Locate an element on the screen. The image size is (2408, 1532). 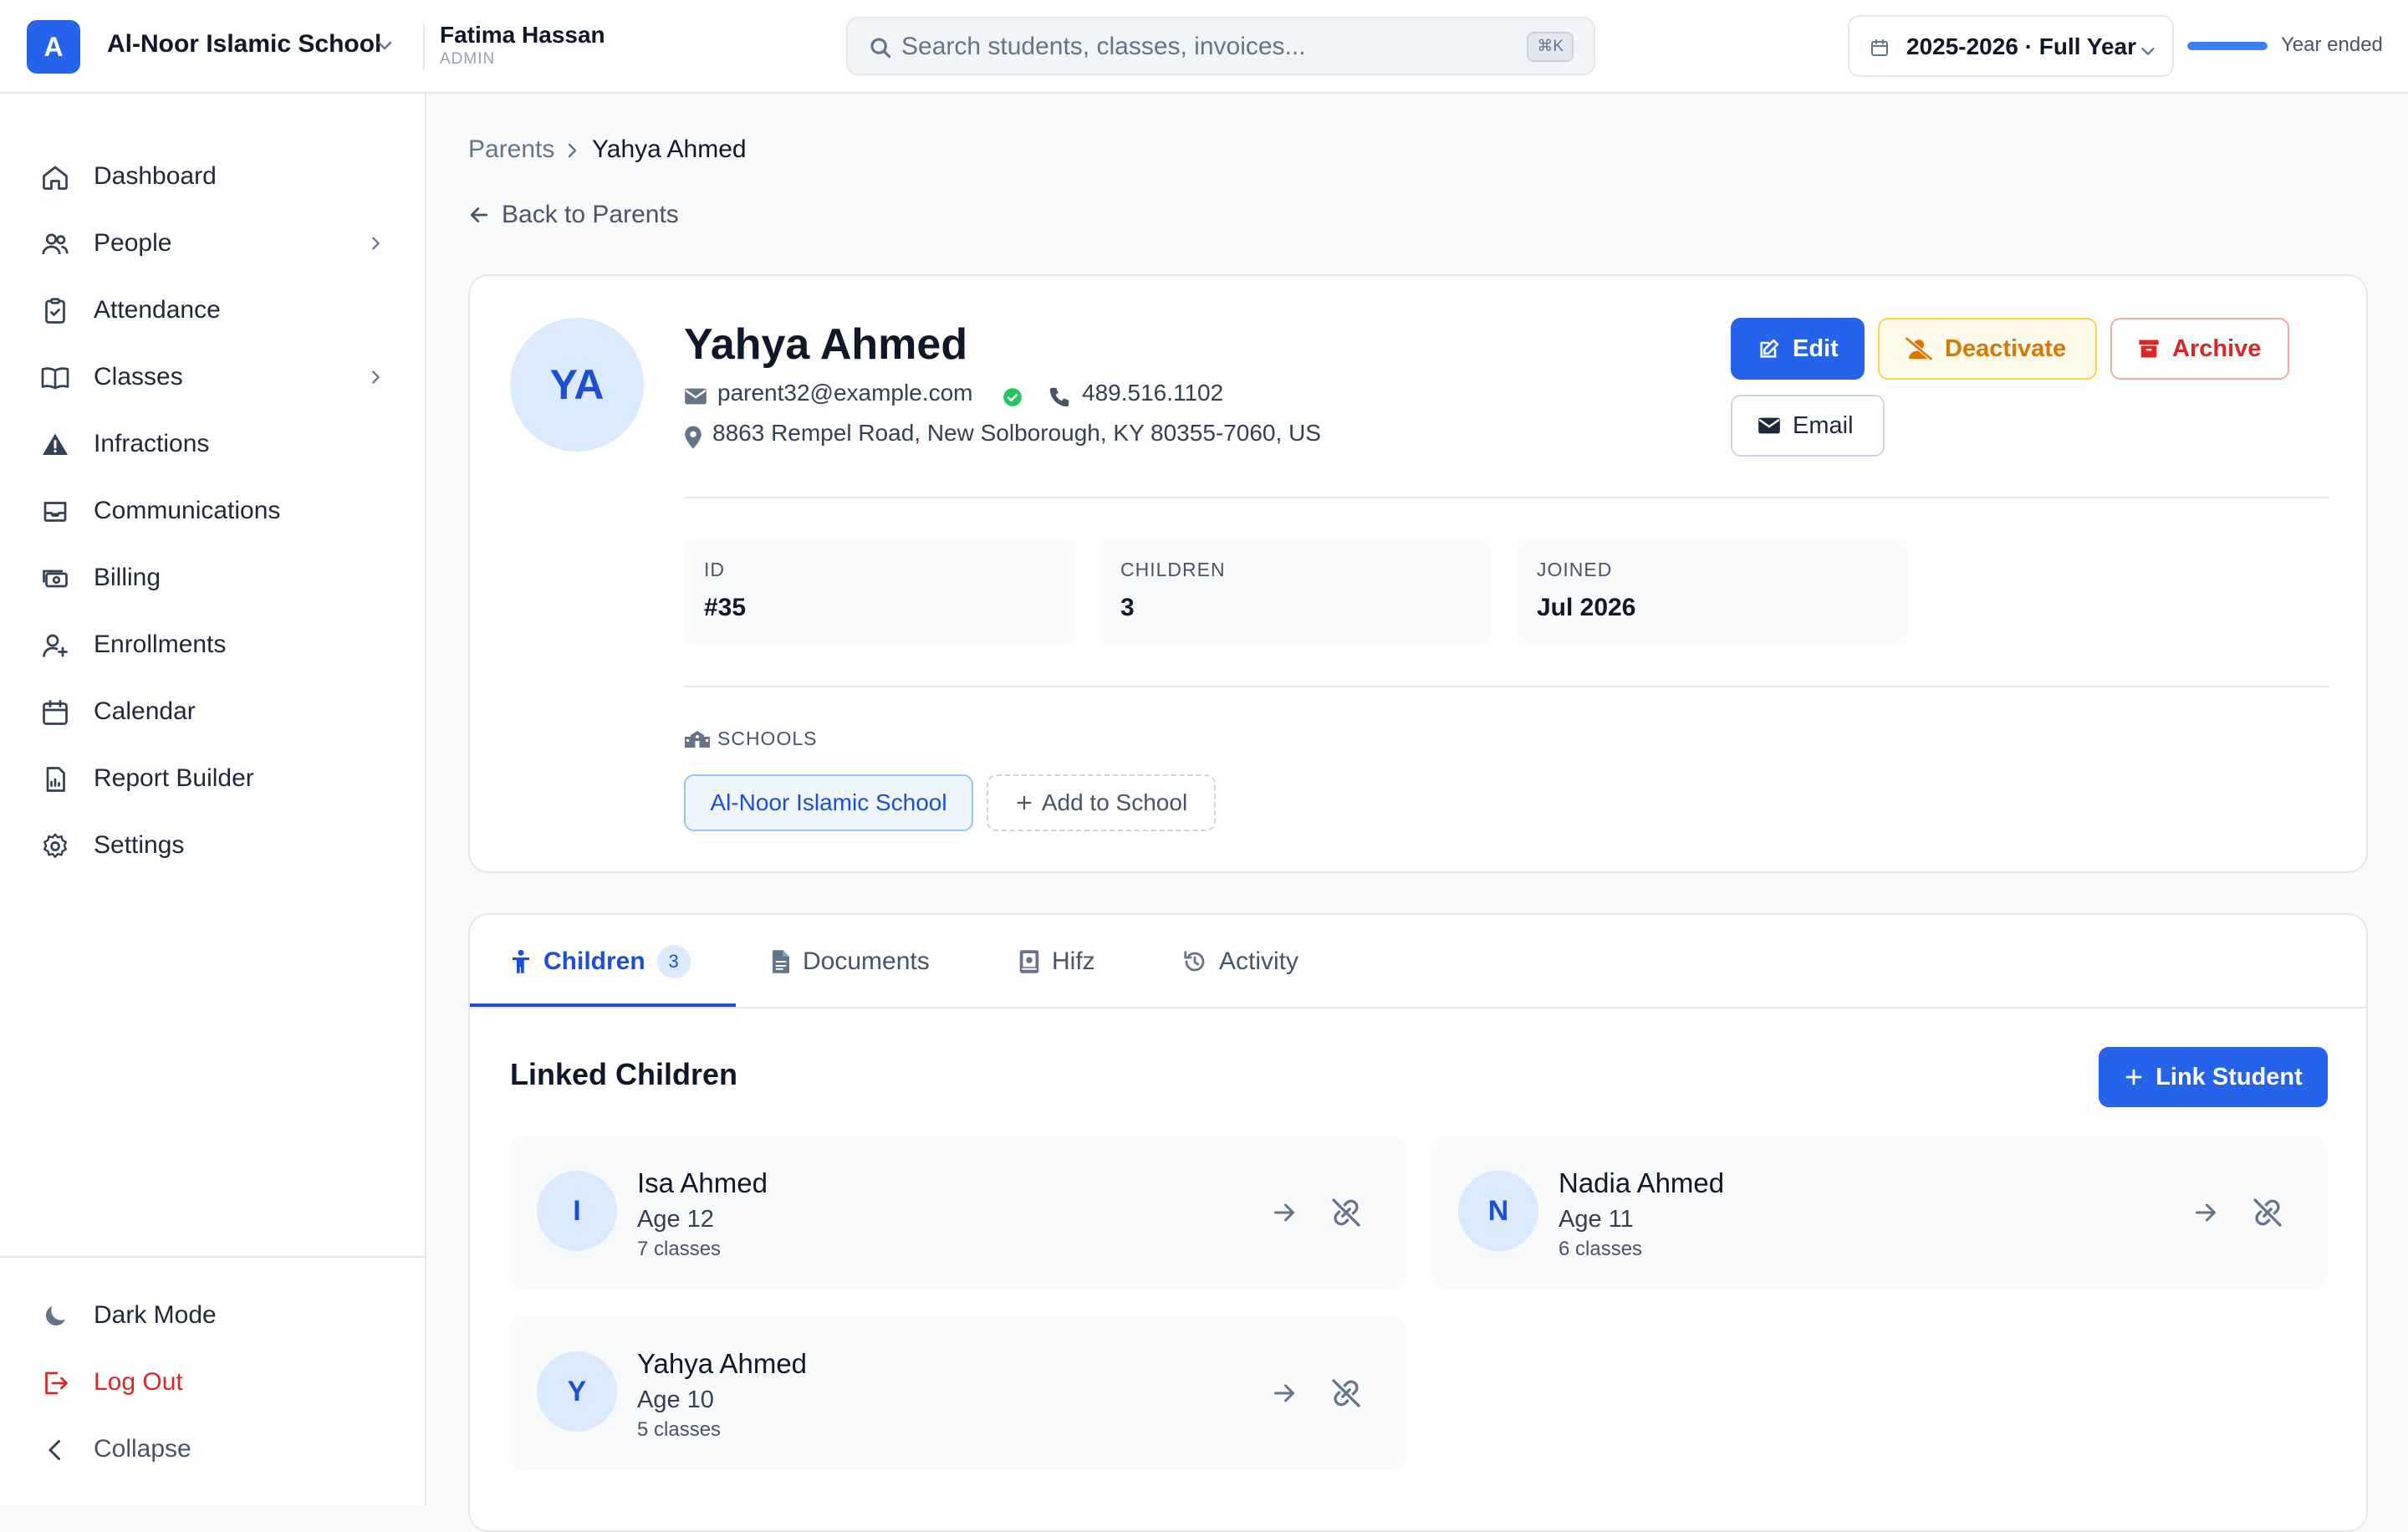
sidebar-divider is located at coordinates (213, 1257).